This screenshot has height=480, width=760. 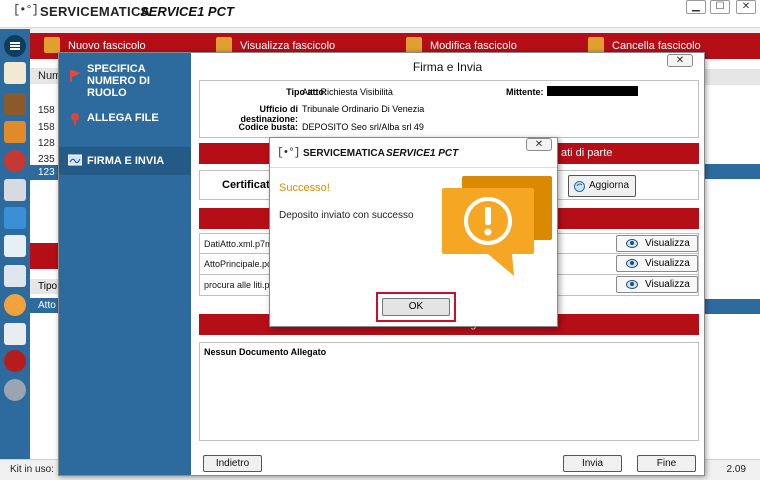 I want to click on list-item-selected: 123, so click(x=44, y=172).